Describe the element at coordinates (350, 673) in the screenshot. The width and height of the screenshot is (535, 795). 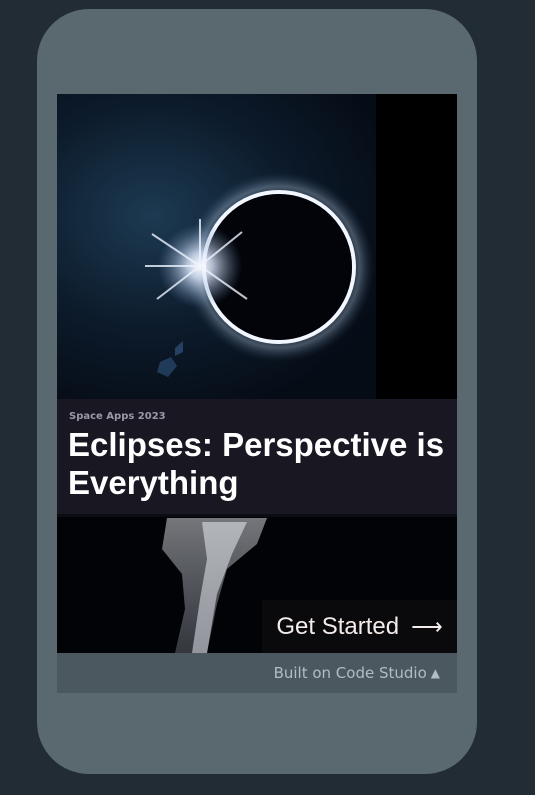
I see `footer-label: Built on Code Studio` at that location.